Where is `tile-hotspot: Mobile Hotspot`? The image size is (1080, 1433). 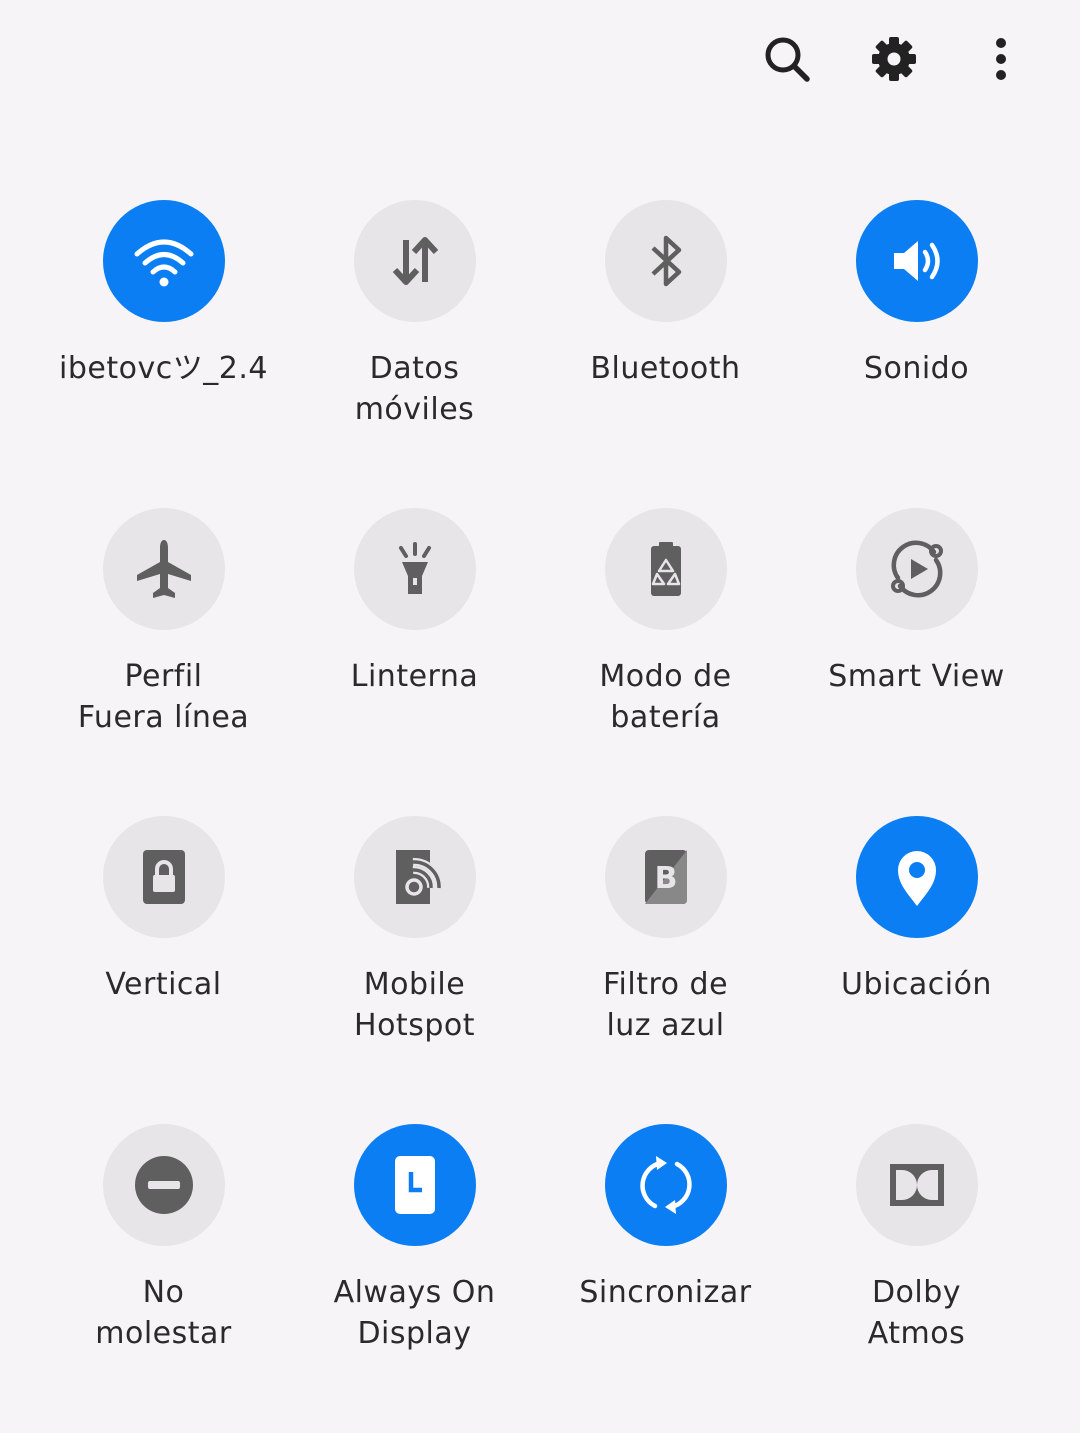
tile-hotspot: Mobile Hotspot is located at coordinates (414, 970).